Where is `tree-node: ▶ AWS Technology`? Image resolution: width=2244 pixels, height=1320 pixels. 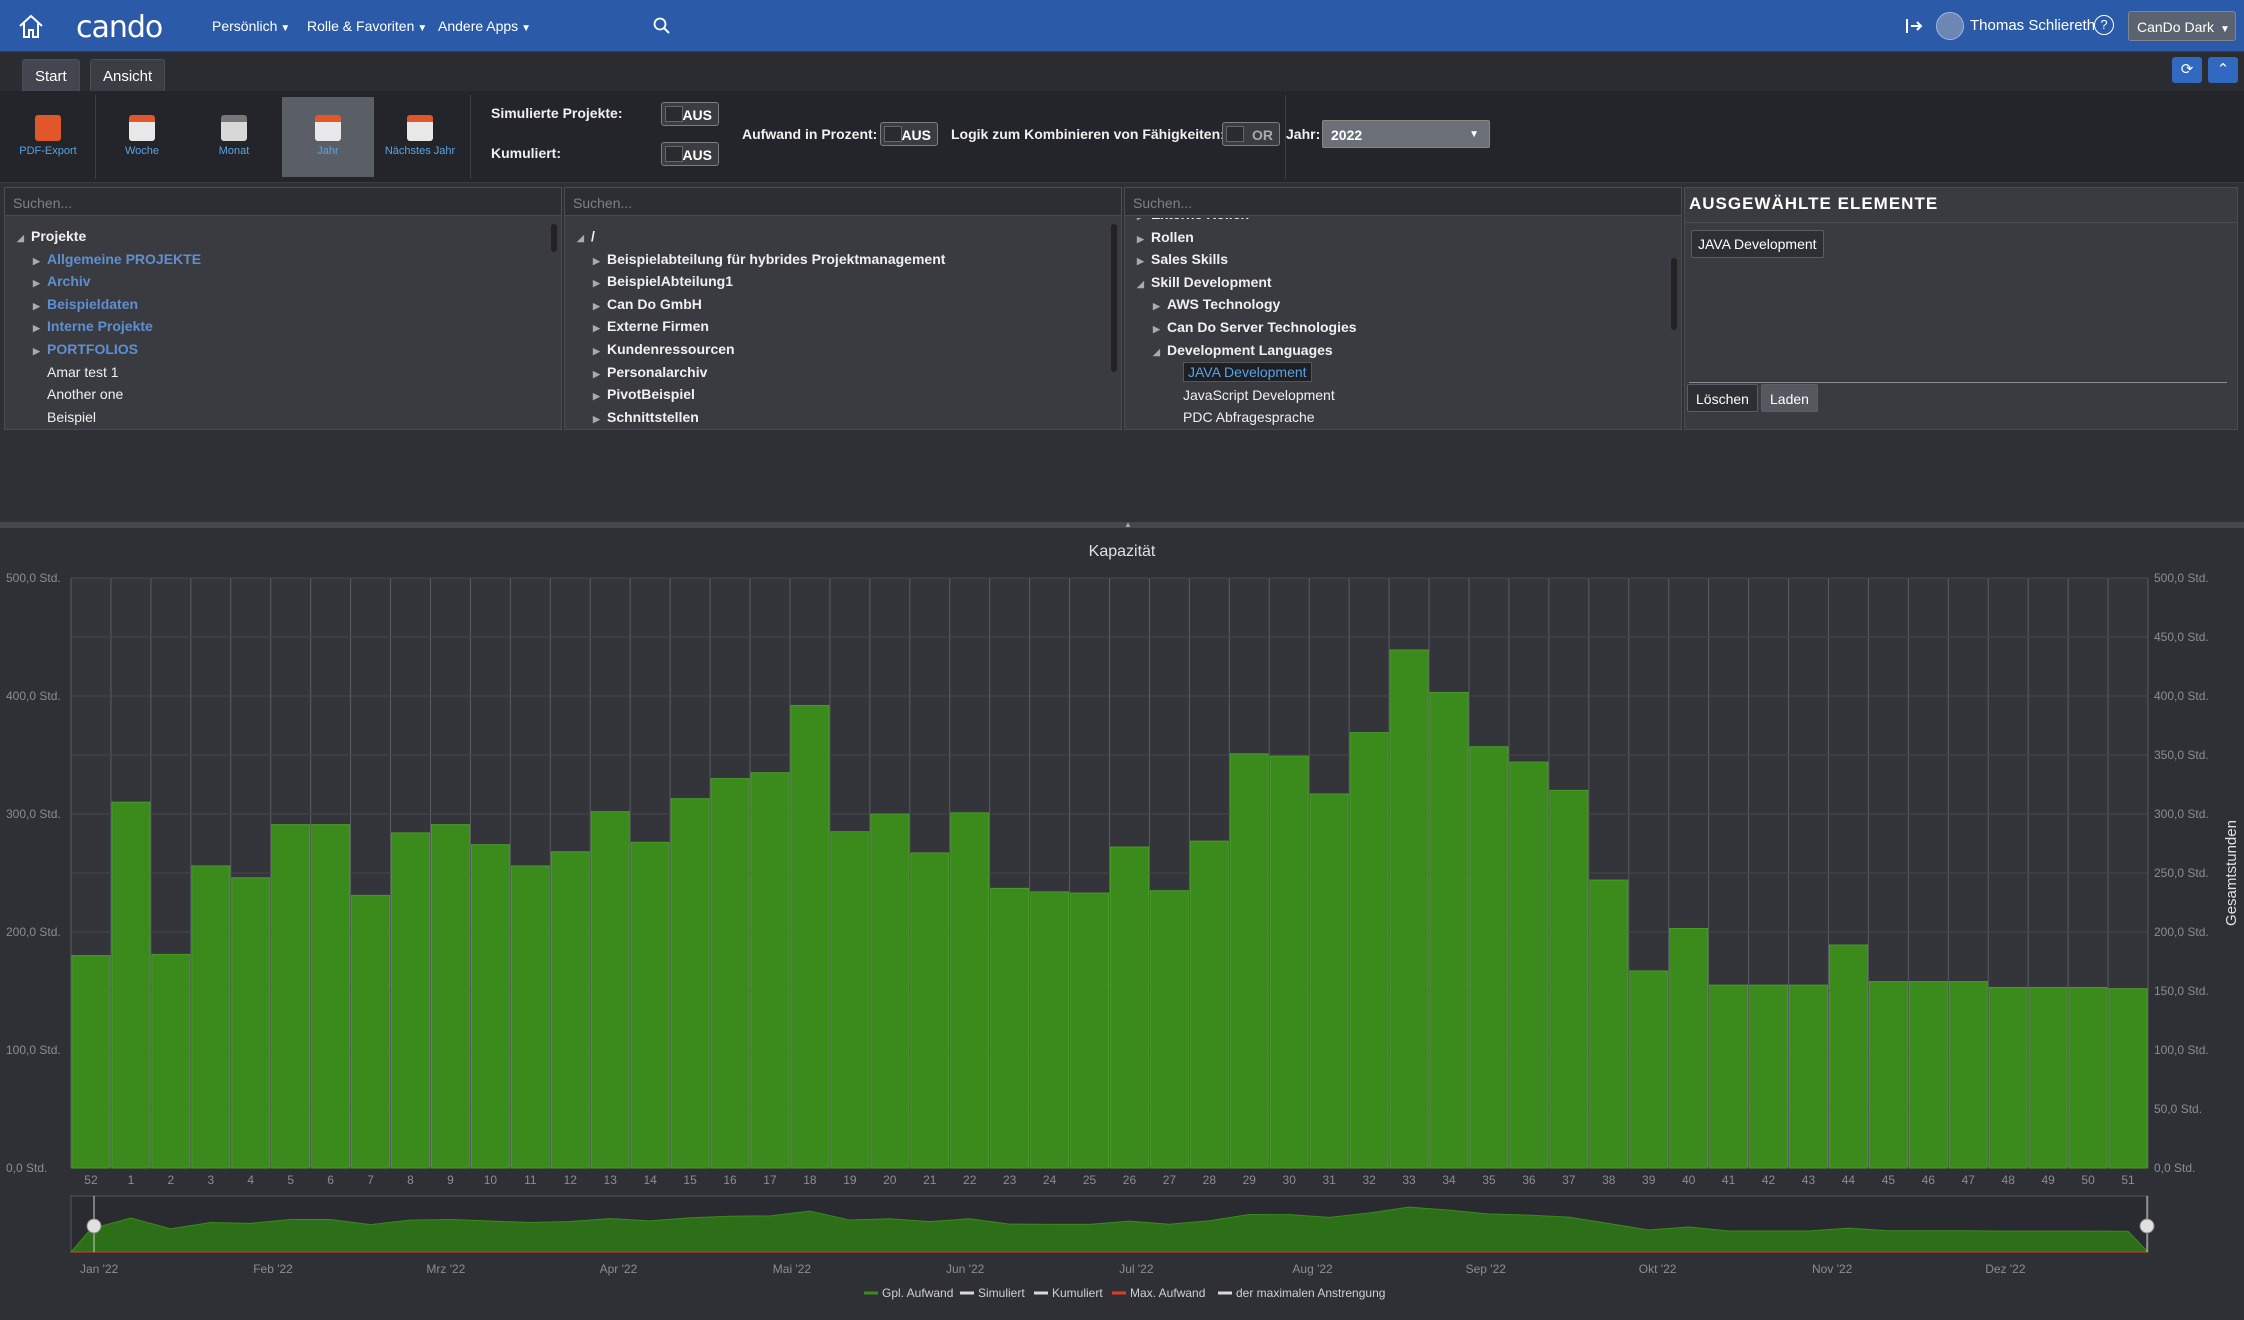
tree-node: ▶ AWS Technology is located at coordinates (1216, 304).